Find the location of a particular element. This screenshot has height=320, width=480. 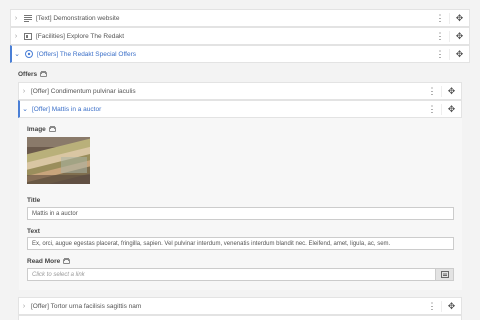

offer-label: [Offer] Mattis in a auctor is located at coordinates (67, 109).